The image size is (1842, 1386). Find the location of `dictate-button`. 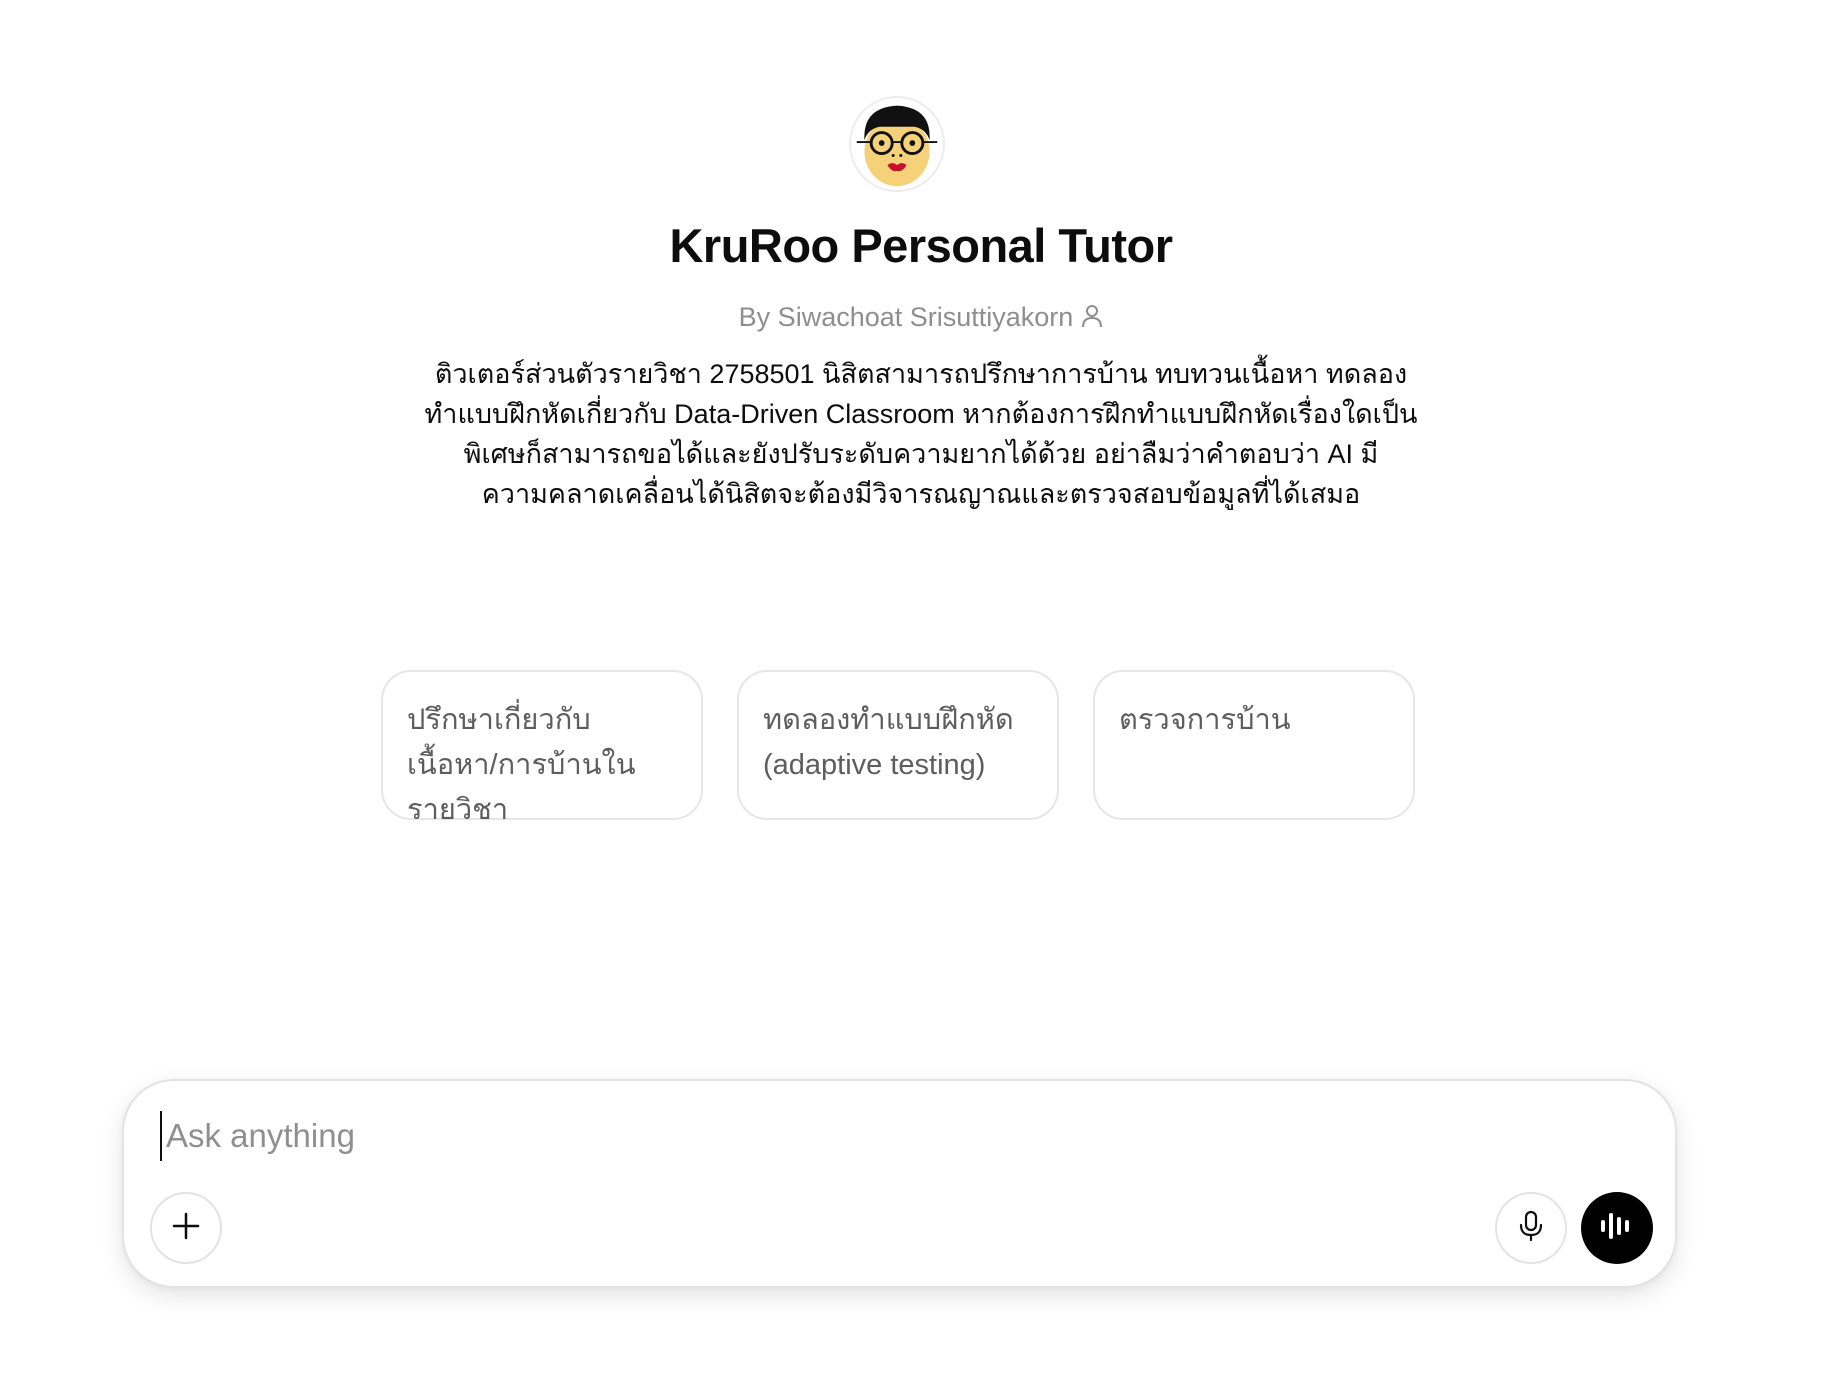

dictate-button is located at coordinates (1531, 1228).